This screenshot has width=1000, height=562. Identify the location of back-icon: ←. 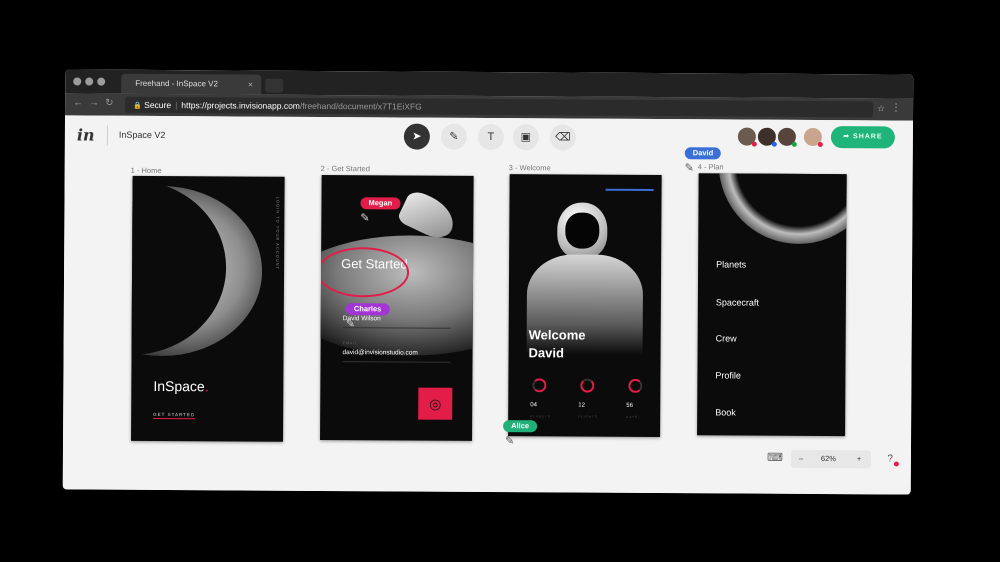
(78, 102).